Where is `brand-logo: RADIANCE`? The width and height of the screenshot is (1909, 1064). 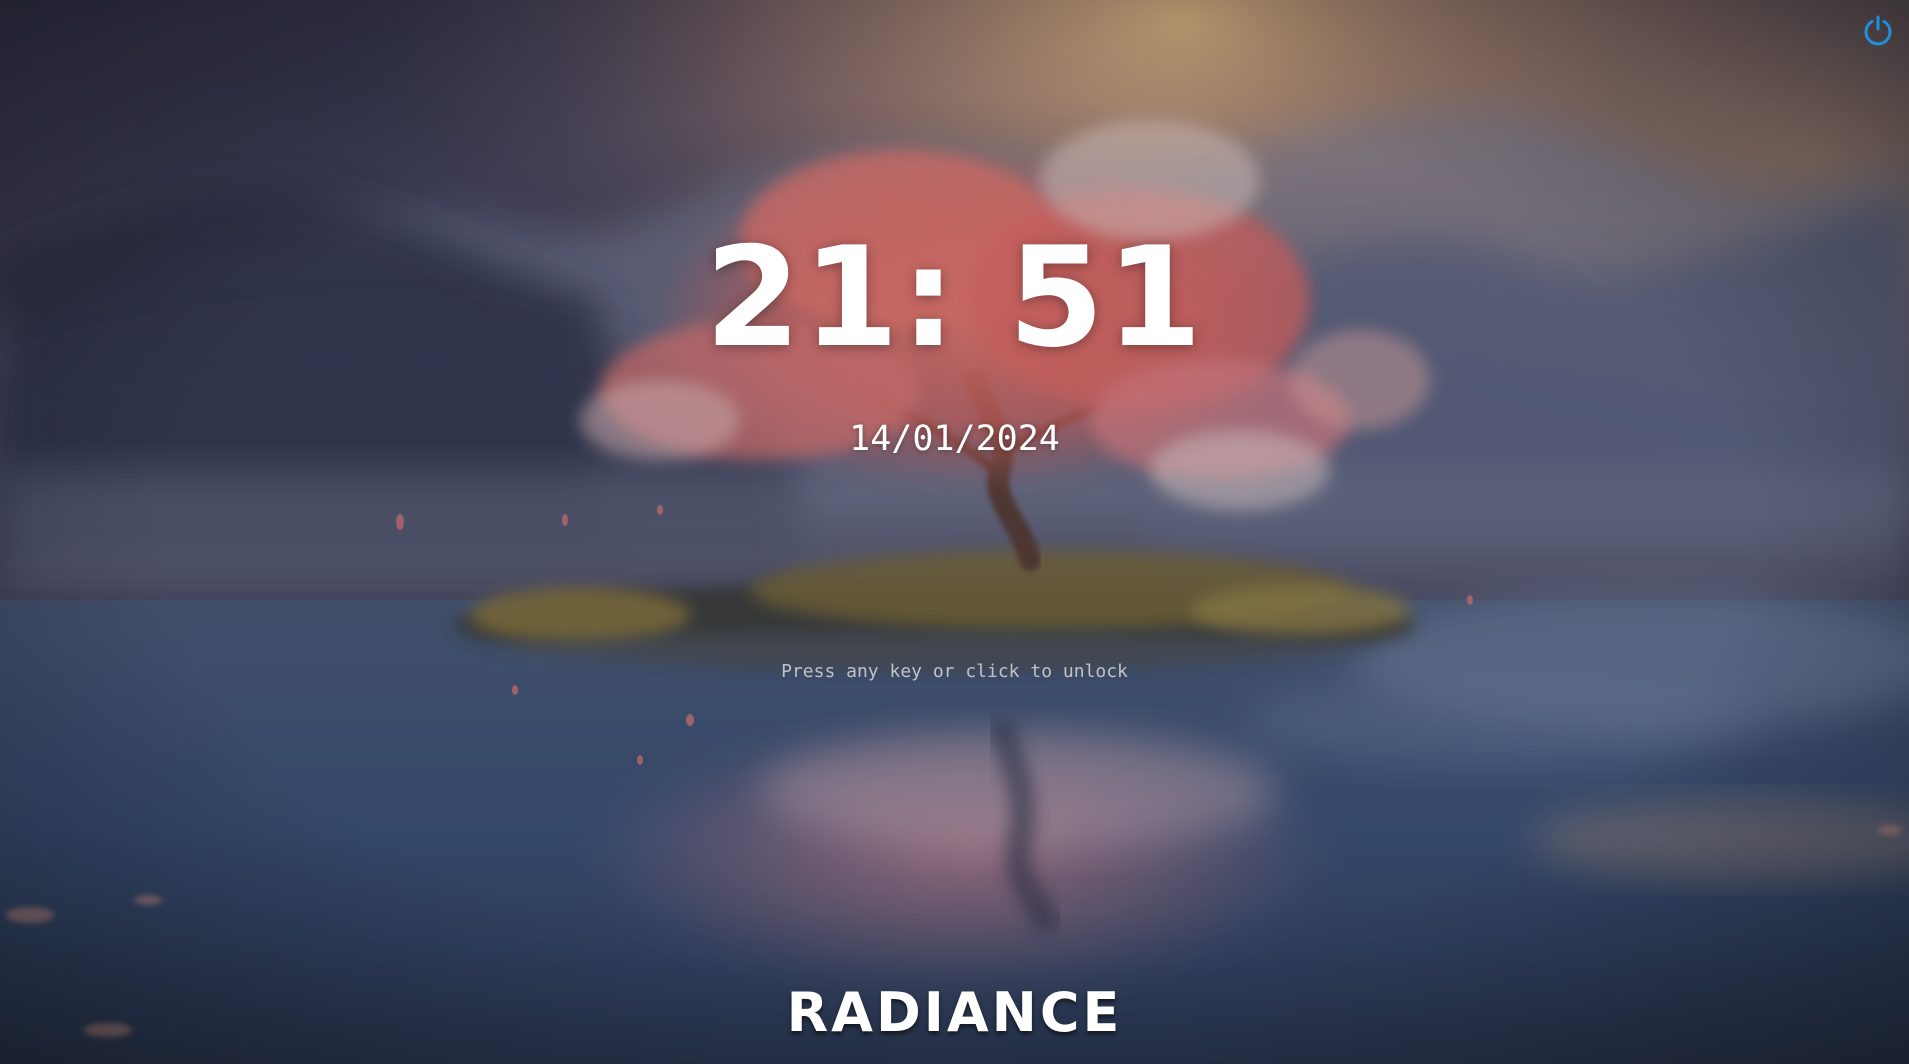 brand-logo: RADIANCE is located at coordinates (954, 1012).